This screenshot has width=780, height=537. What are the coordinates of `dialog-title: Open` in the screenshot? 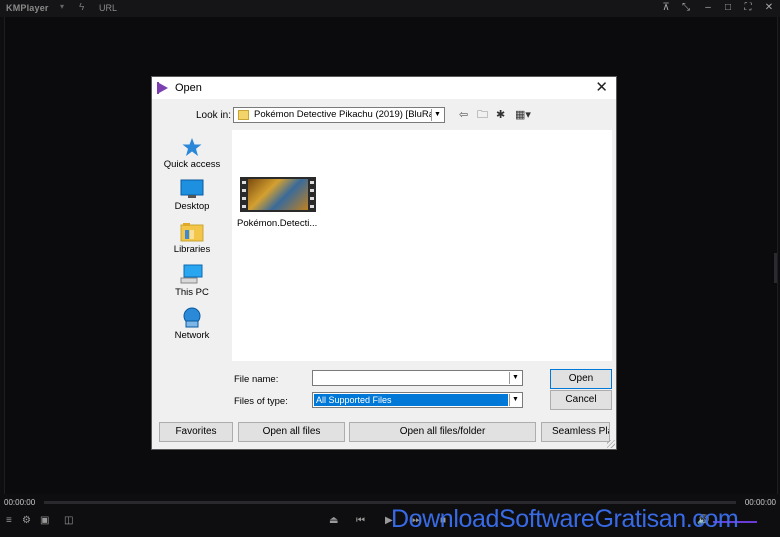 It's located at (188, 88).